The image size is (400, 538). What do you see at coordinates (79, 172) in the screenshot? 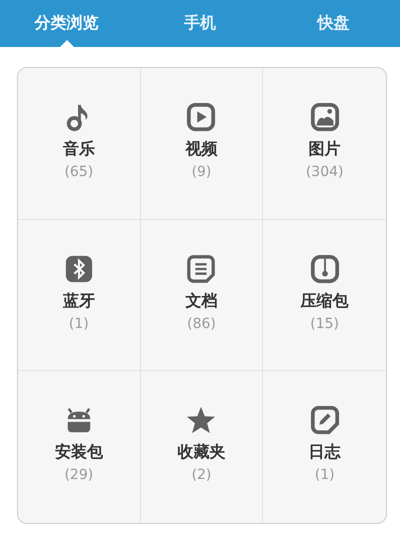
I see `item-count: (65)` at bounding box center [79, 172].